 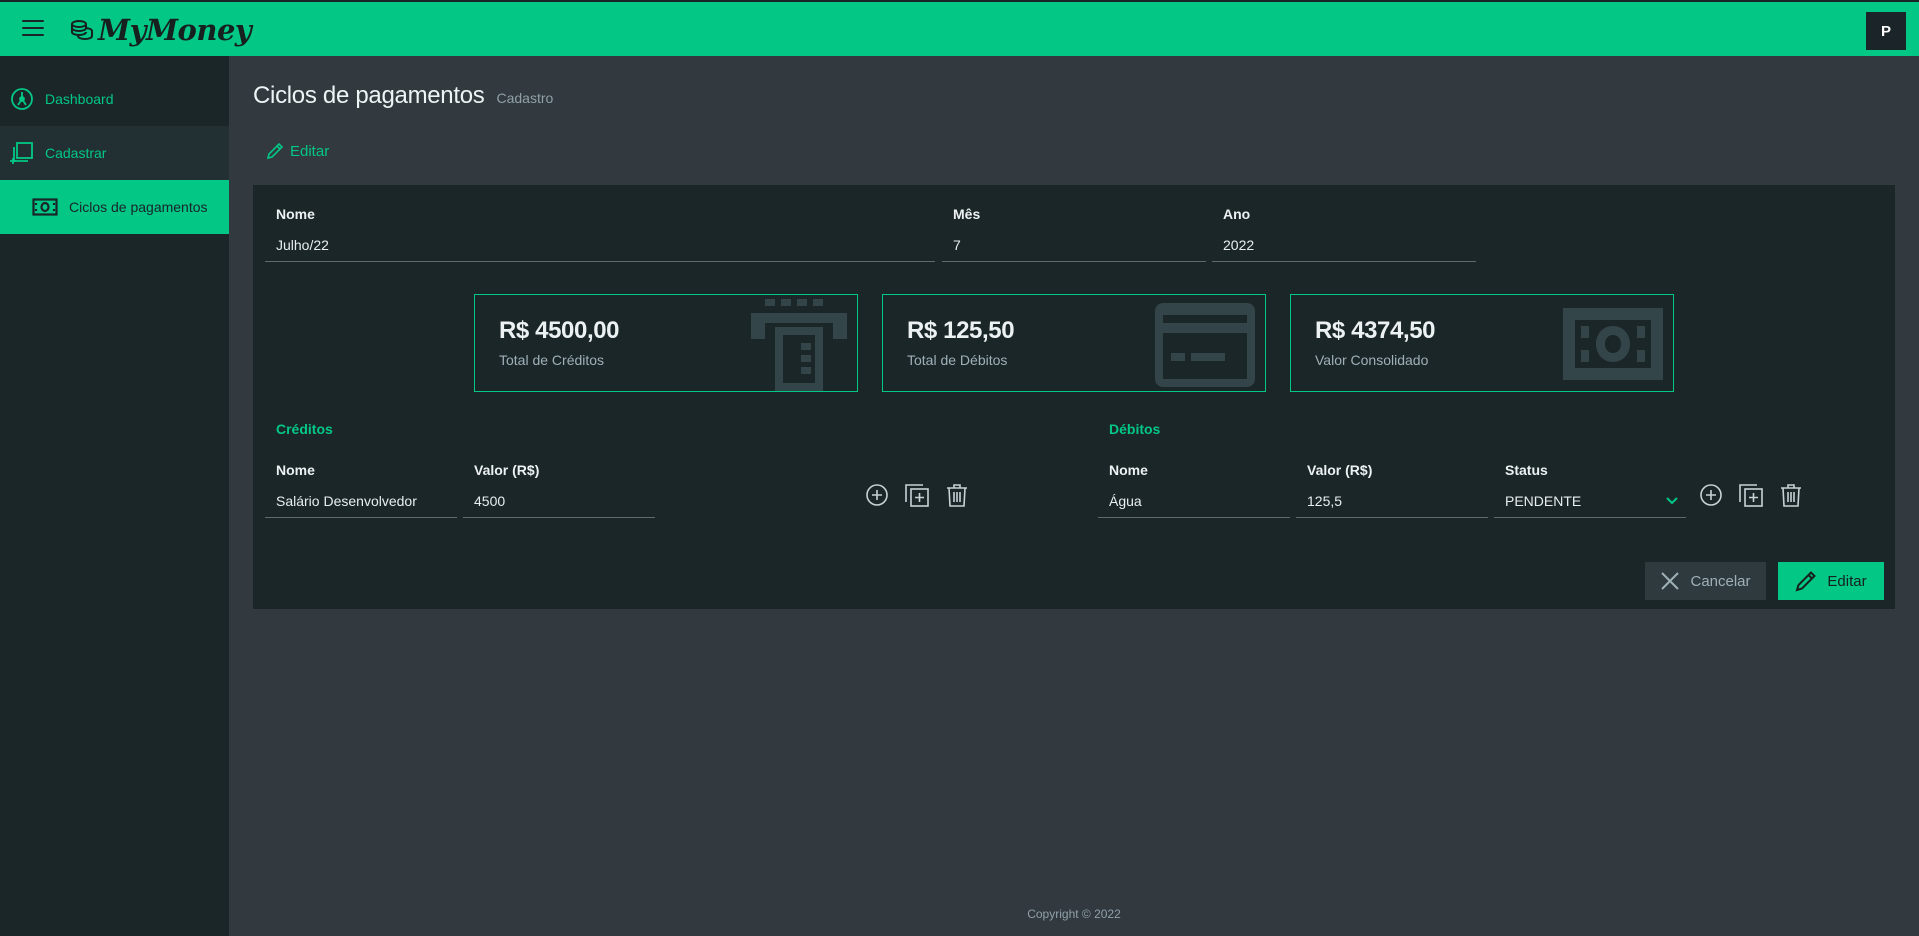 I want to click on page-title: Ciclos de pagamentos, so click(x=369, y=95).